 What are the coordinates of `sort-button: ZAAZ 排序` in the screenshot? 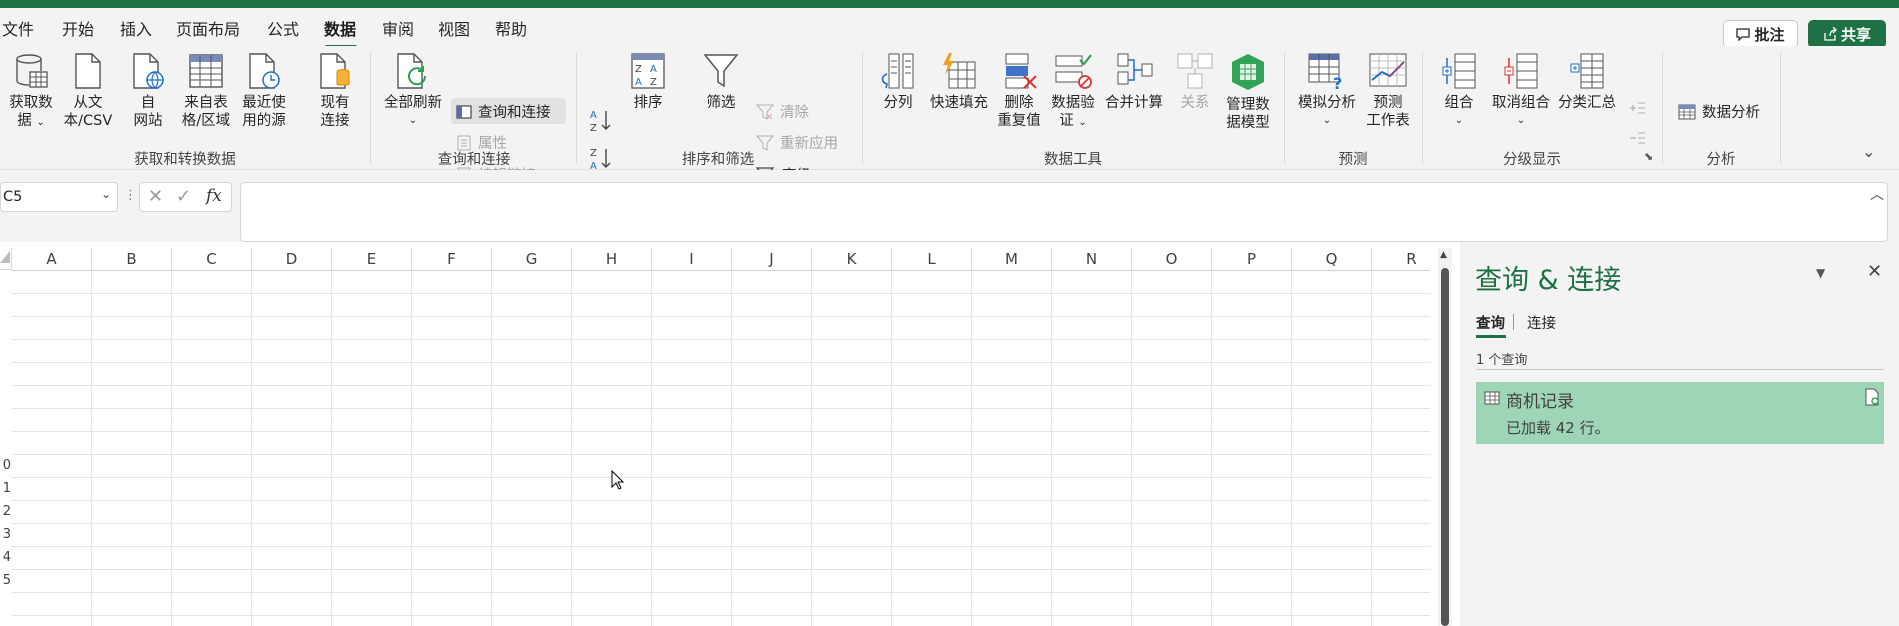 It's located at (648, 82).